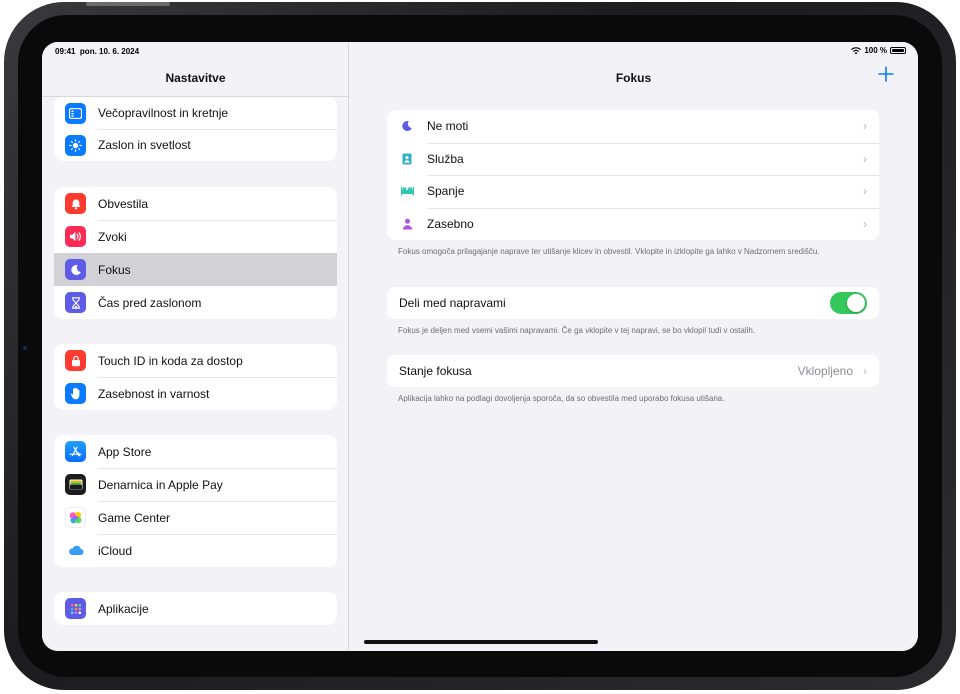 The height and width of the screenshot is (694, 960). What do you see at coordinates (170, 360) in the screenshot?
I see `sidebar-item-label: Touch ID in koda za dostop` at bounding box center [170, 360].